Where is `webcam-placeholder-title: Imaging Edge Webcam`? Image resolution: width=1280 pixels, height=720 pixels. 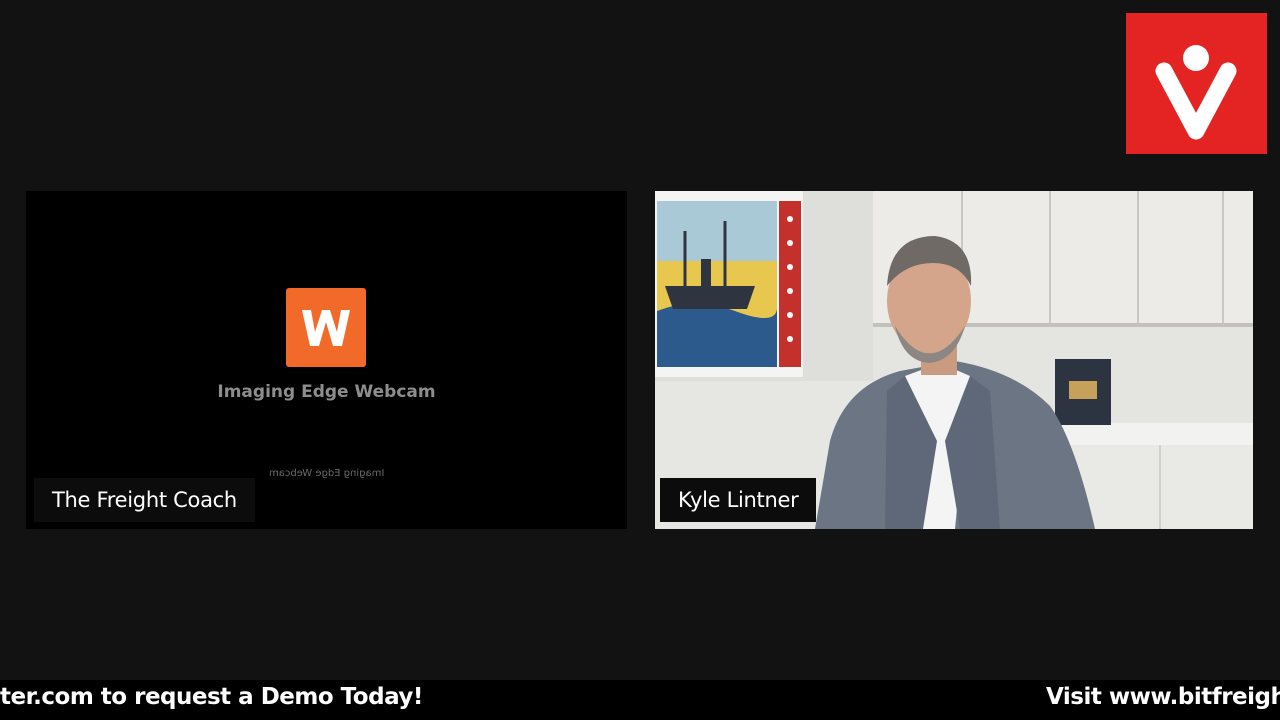 webcam-placeholder-title: Imaging Edge Webcam is located at coordinates (326, 392).